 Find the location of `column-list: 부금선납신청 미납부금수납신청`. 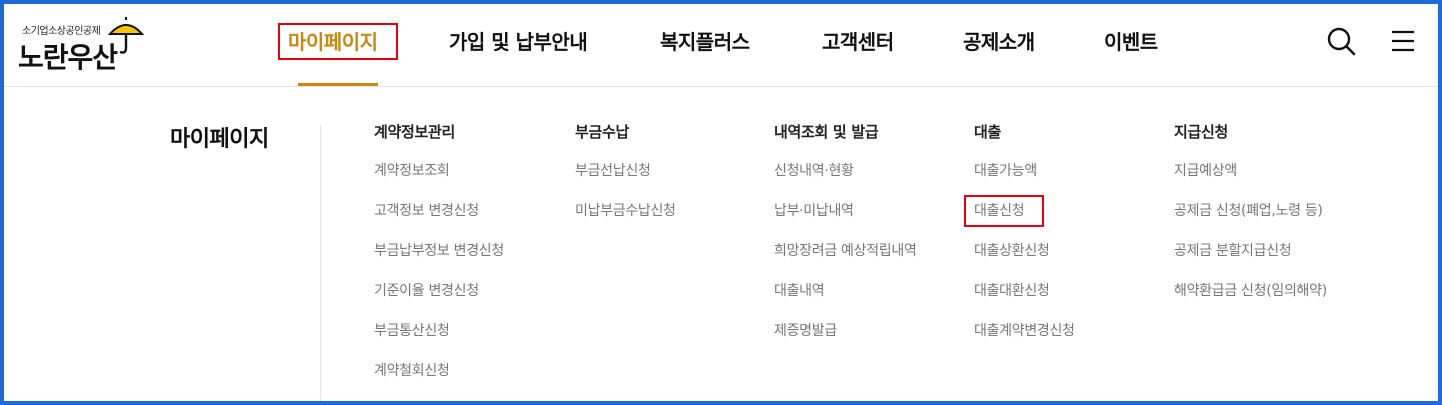

column-list: 부금선납신청 미납부금수납신청 is located at coordinates (625, 201).